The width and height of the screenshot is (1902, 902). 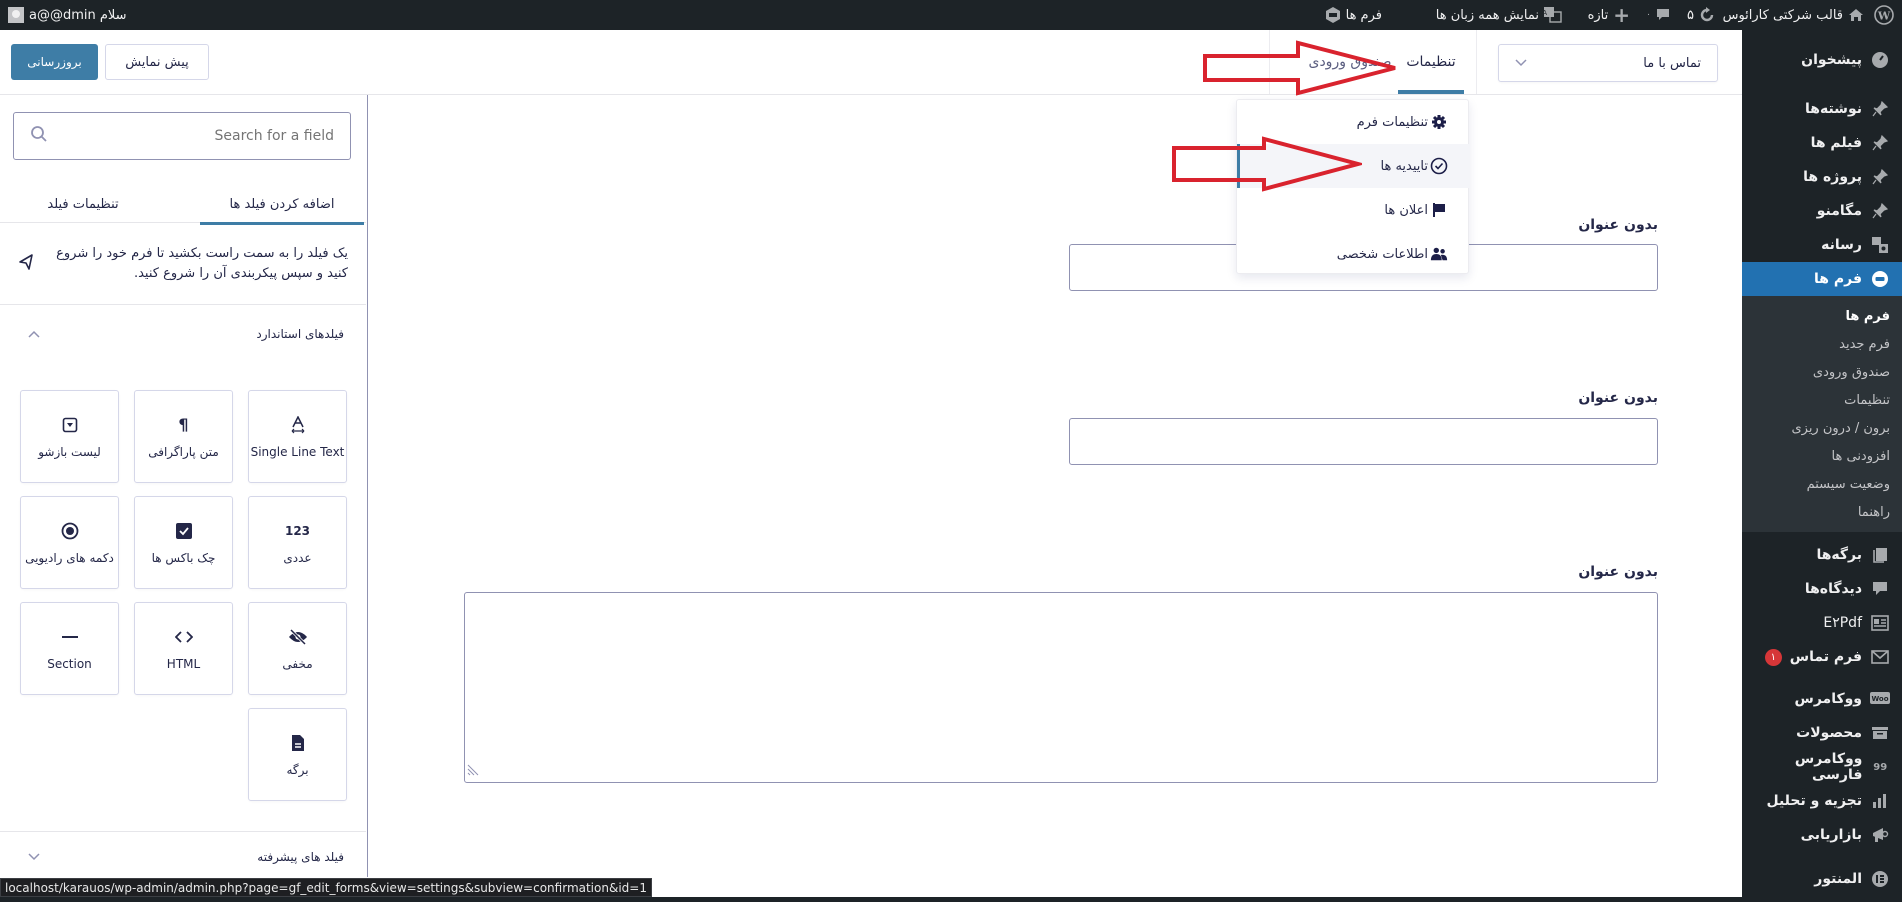 What do you see at coordinates (78, 15) in the screenshot?
I see `greeting: سلام a@@dmin` at bounding box center [78, 15].